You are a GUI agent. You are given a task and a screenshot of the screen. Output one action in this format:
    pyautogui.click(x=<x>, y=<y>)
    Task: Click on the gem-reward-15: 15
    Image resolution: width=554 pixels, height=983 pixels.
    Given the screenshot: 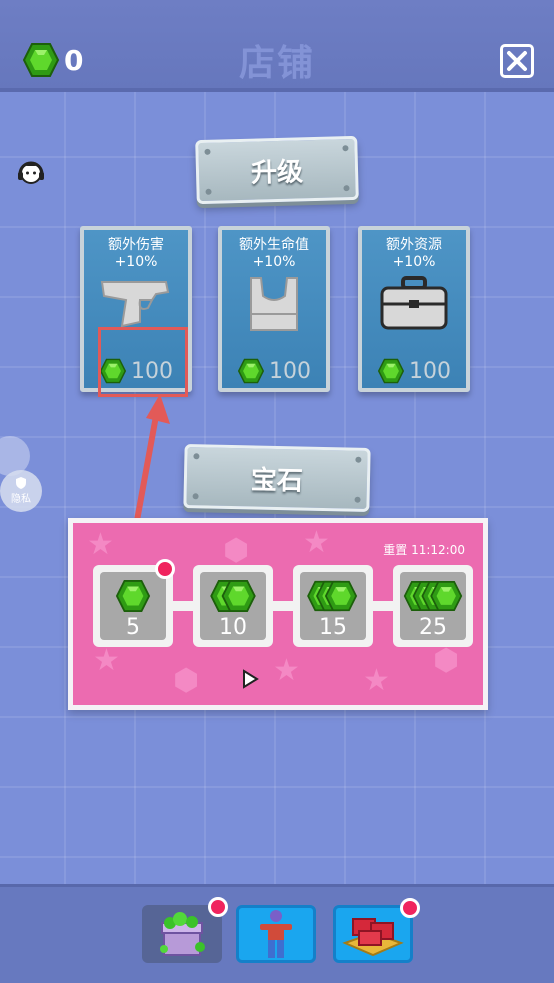 What is the action you would take?
    pyautogui.click(x=333, y=606)
    